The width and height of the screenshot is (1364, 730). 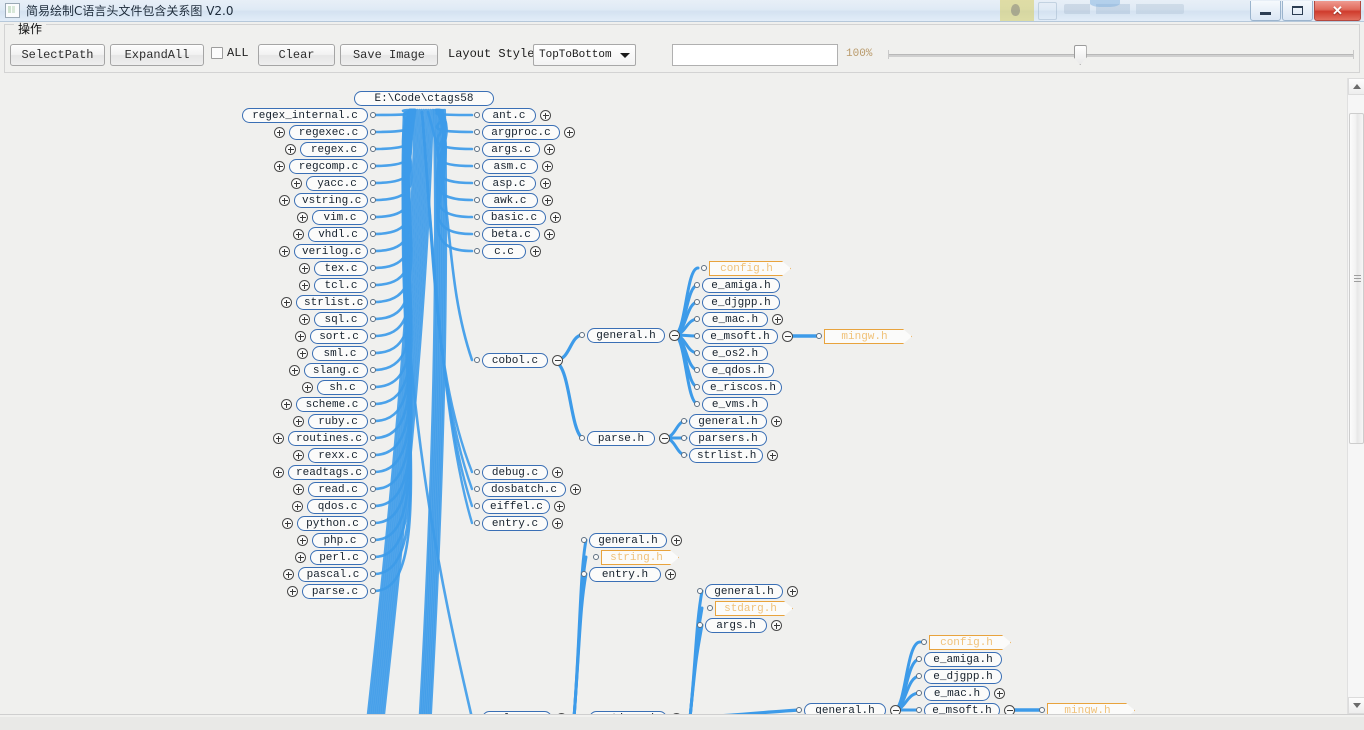 What do you see at coordinates (328, 438) in the screenshot?
I see `graph-node: routines.c` at bounding box center [328, 438].